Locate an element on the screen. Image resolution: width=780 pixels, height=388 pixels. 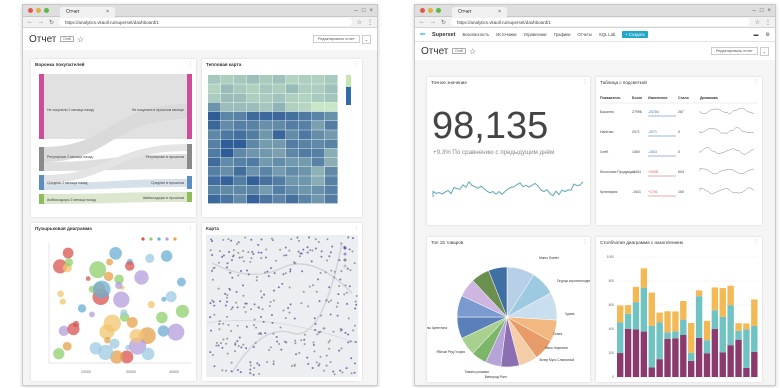
nav-item-sqllab: SQL Lab is located at coordinates (607, 34).